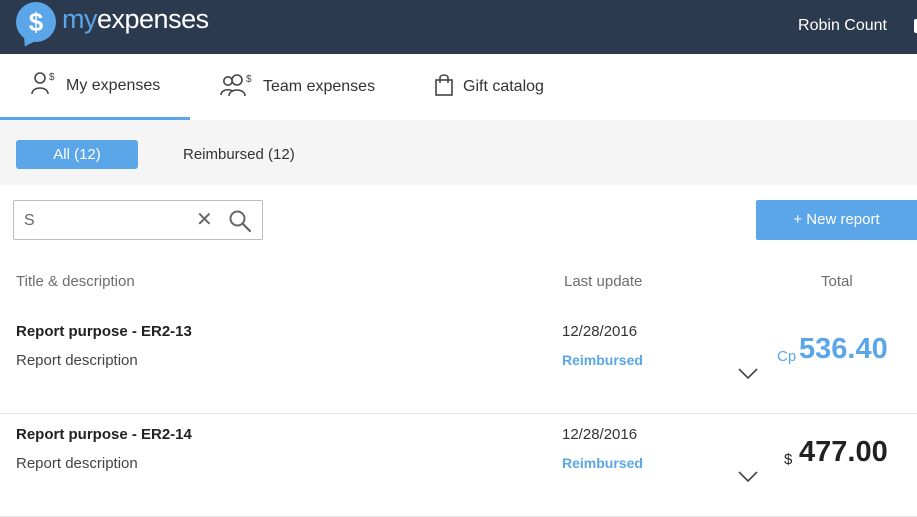  Describe the element at coordinates (788, 459) in the screenshot. I see `report-currency: $` at that location.